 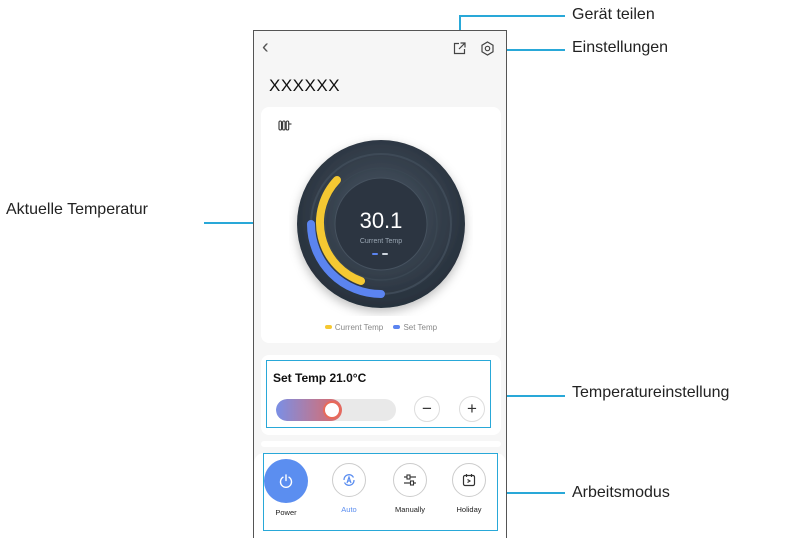 I want to click on radiator-icon, so click(x=285, y=125).